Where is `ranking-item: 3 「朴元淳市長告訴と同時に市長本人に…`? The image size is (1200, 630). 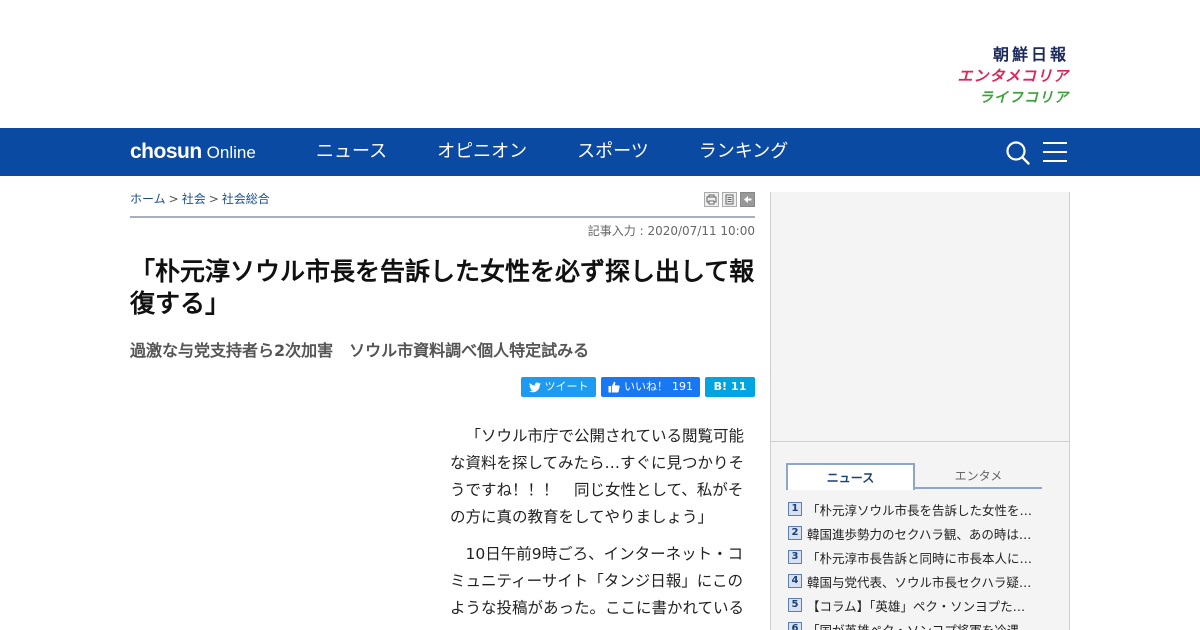 ranking-item: 3 「朴元淳市長告訴と同時に市長本人に… is located at coordinates (918, 557).